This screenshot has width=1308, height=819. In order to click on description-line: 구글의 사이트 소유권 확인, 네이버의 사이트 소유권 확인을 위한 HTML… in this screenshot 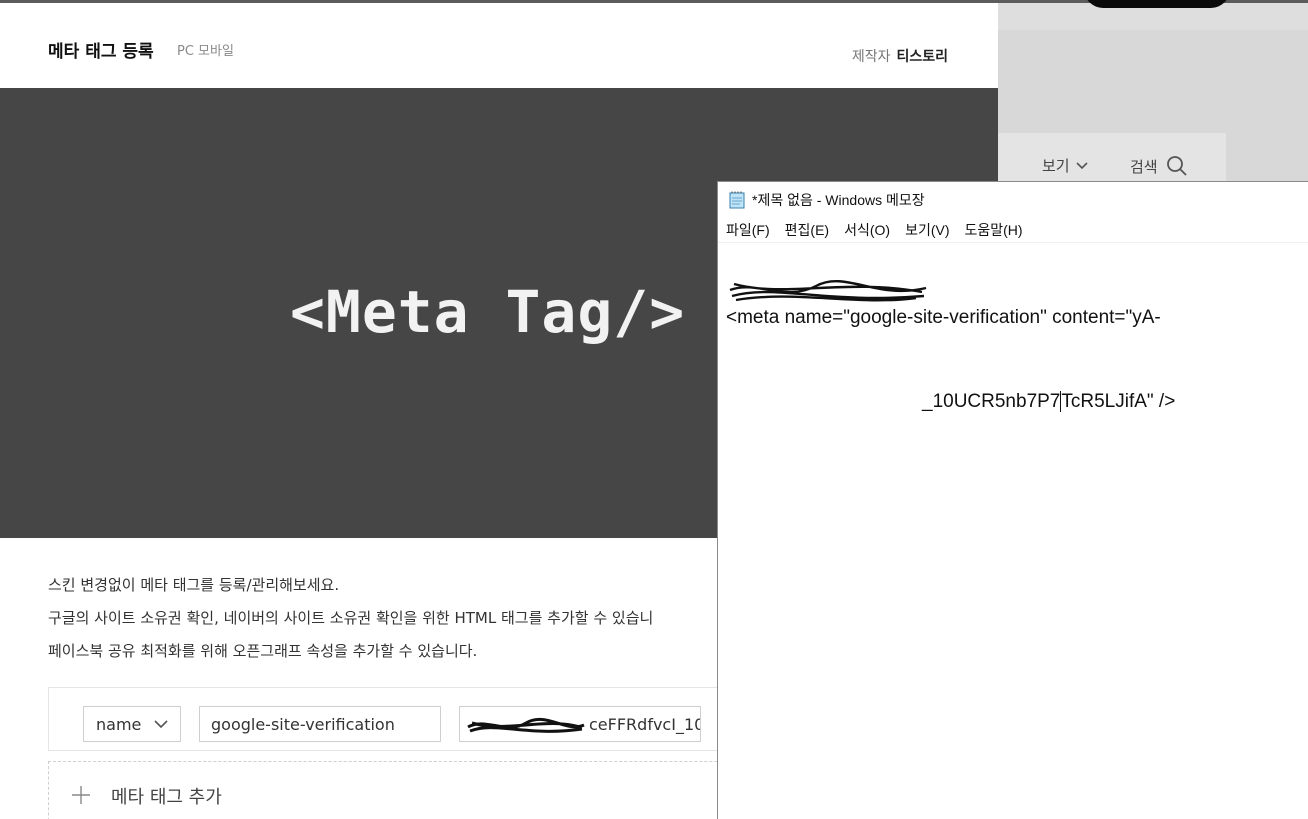, I will do `click(351, 618)`.